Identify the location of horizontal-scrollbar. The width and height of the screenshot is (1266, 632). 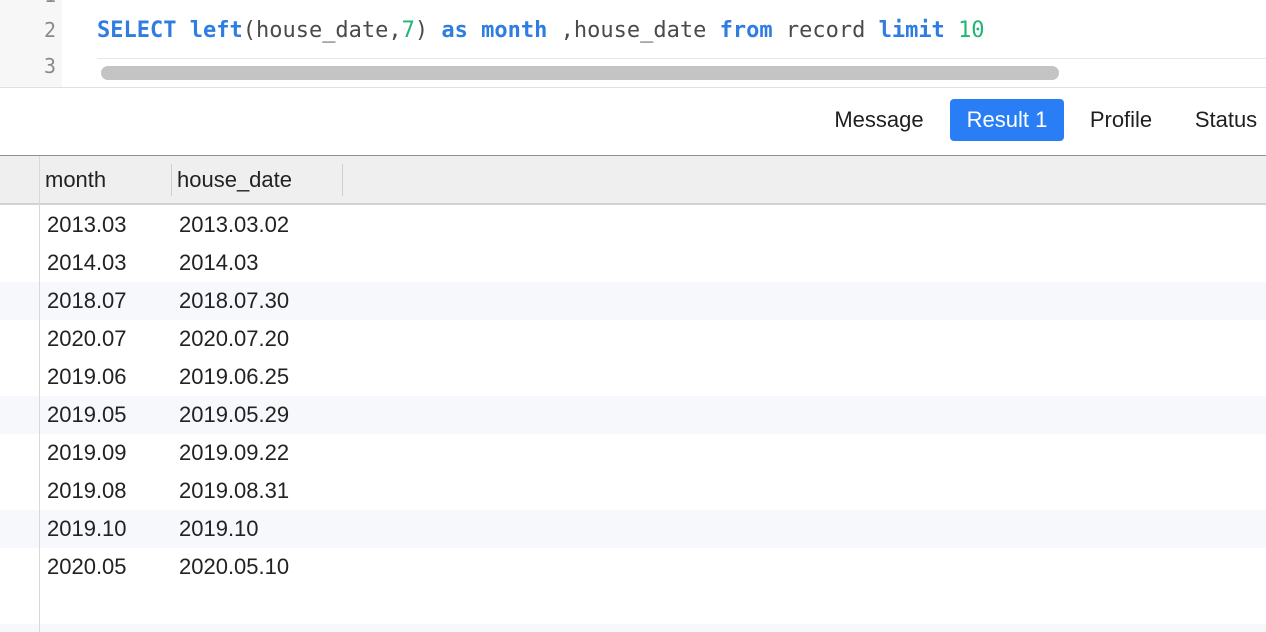
(681, 73).